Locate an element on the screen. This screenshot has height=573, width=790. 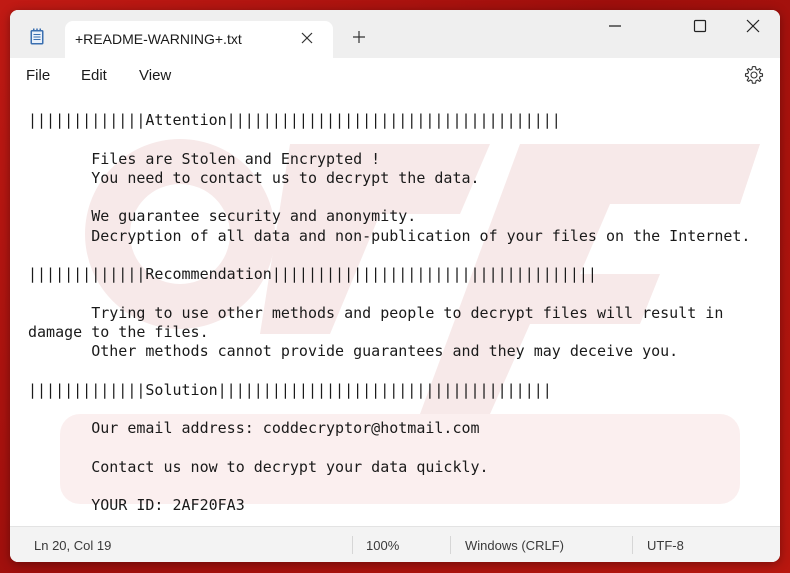
encoding: UTF-8 is located at coordinates (665, 545).